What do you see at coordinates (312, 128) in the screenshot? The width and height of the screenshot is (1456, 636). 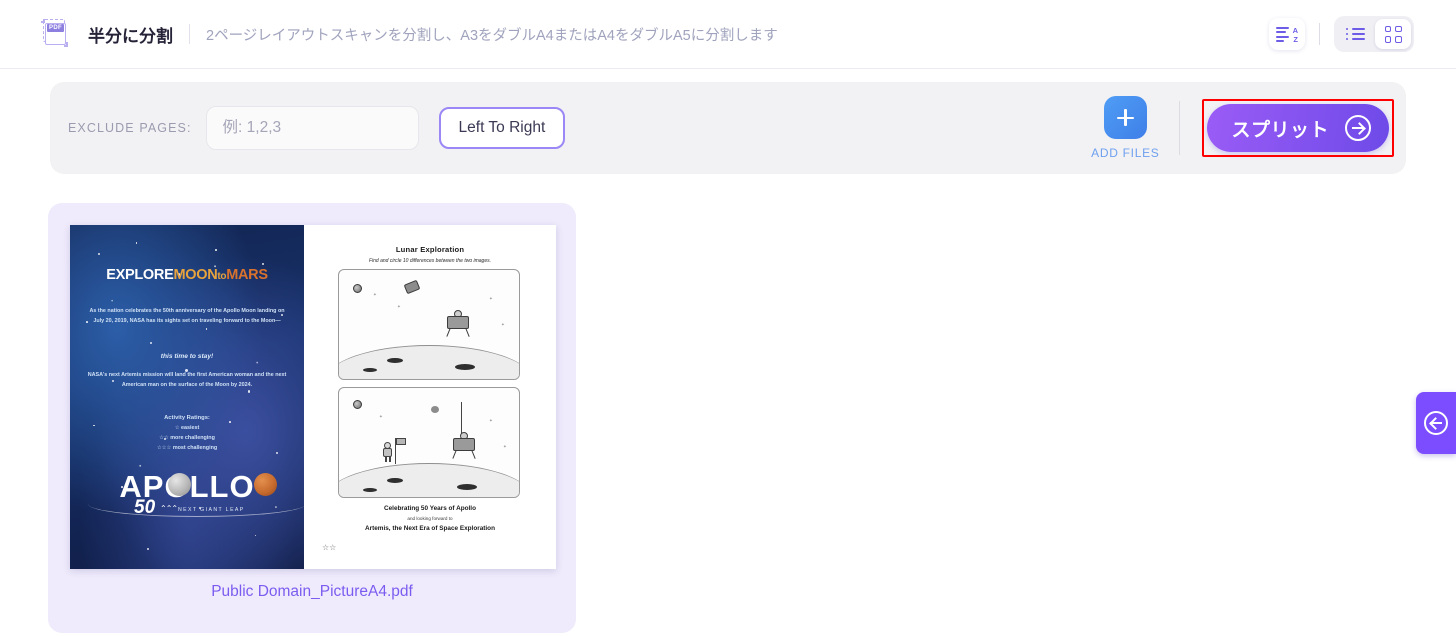 I see `exclude-pages-input` at bounding box center [312, 128].